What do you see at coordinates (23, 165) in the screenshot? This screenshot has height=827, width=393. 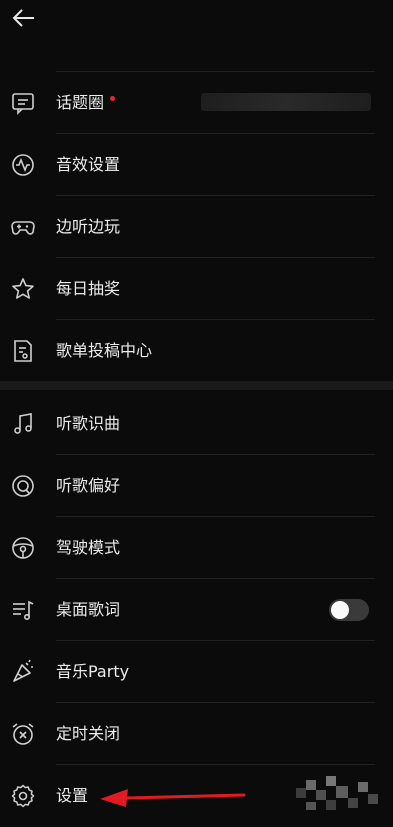 I see `waveform-icon` at bounding box center [23, 165].